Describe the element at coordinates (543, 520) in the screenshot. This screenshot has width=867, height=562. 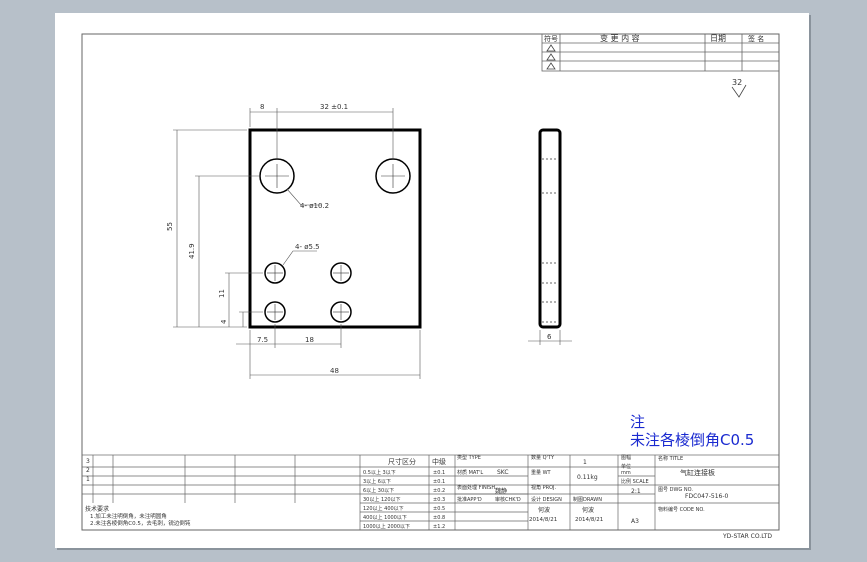
I see `design-date: 2014/8/21` at that location.